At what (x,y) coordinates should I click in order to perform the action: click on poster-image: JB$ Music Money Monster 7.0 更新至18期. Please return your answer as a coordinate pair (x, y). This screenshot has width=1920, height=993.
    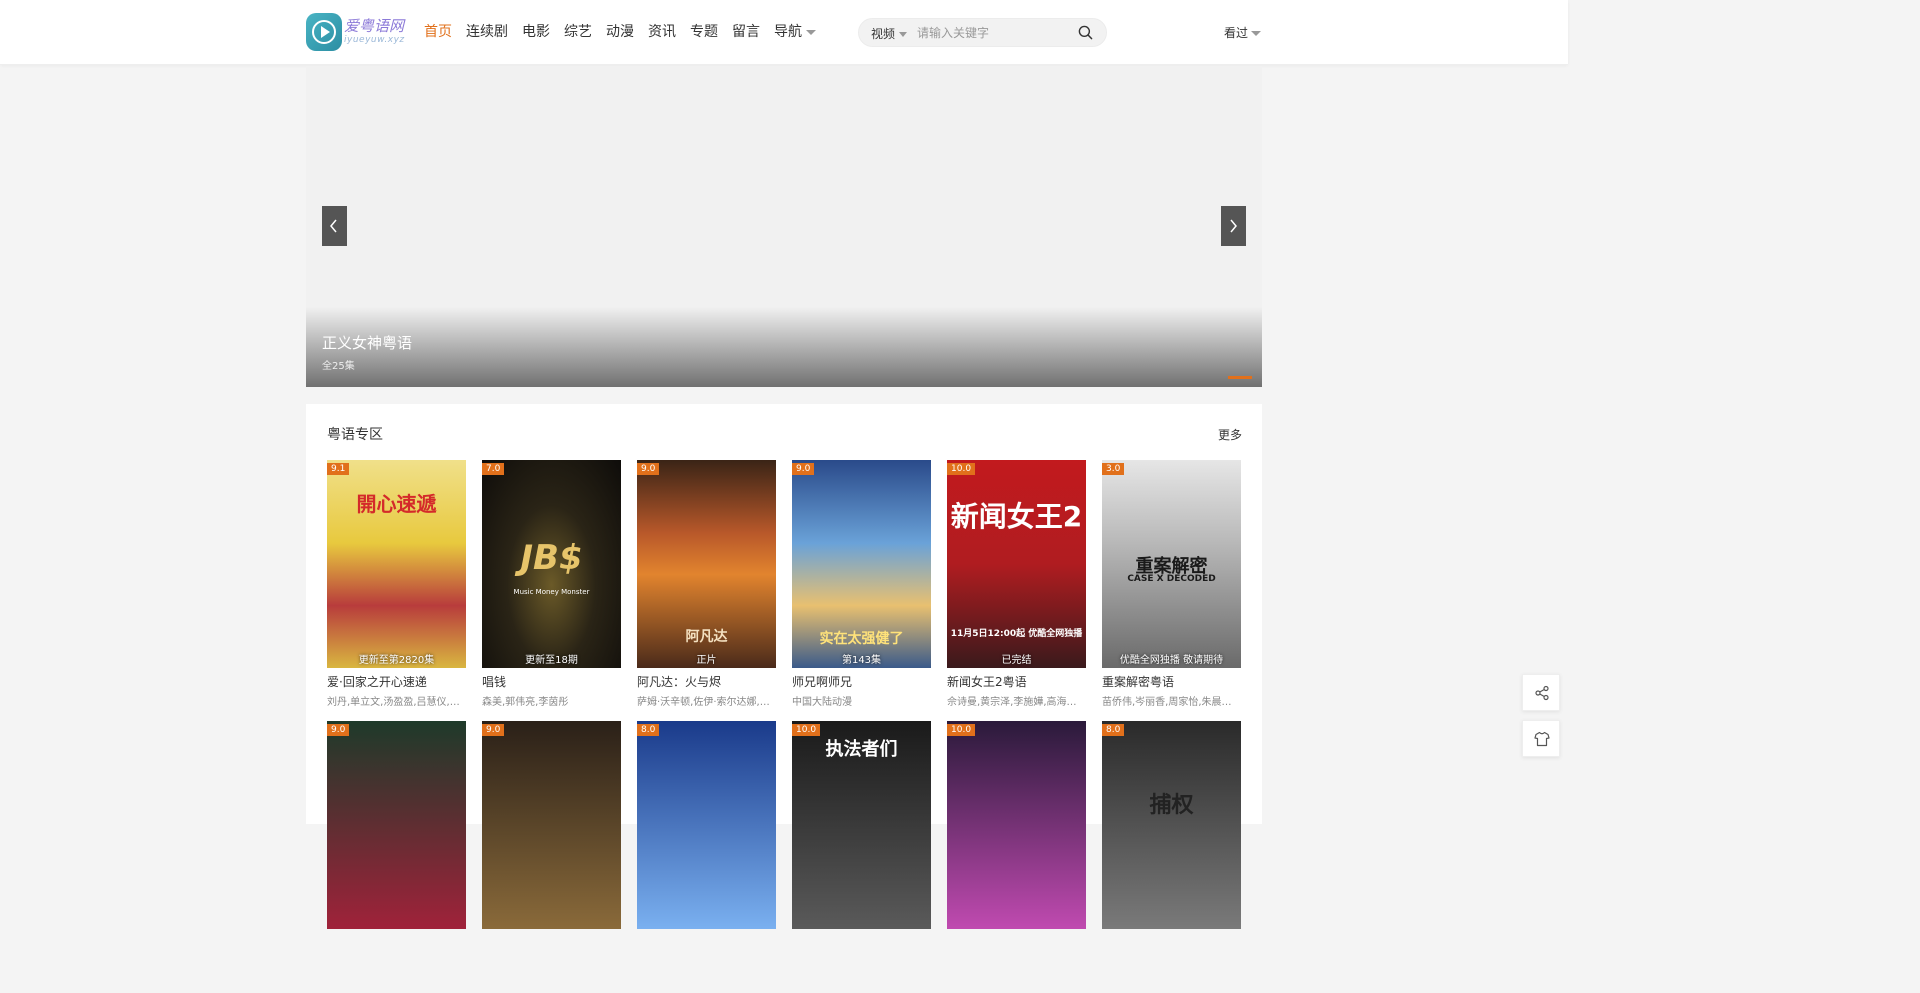
    Looking at the image, I should click on (551, 564).